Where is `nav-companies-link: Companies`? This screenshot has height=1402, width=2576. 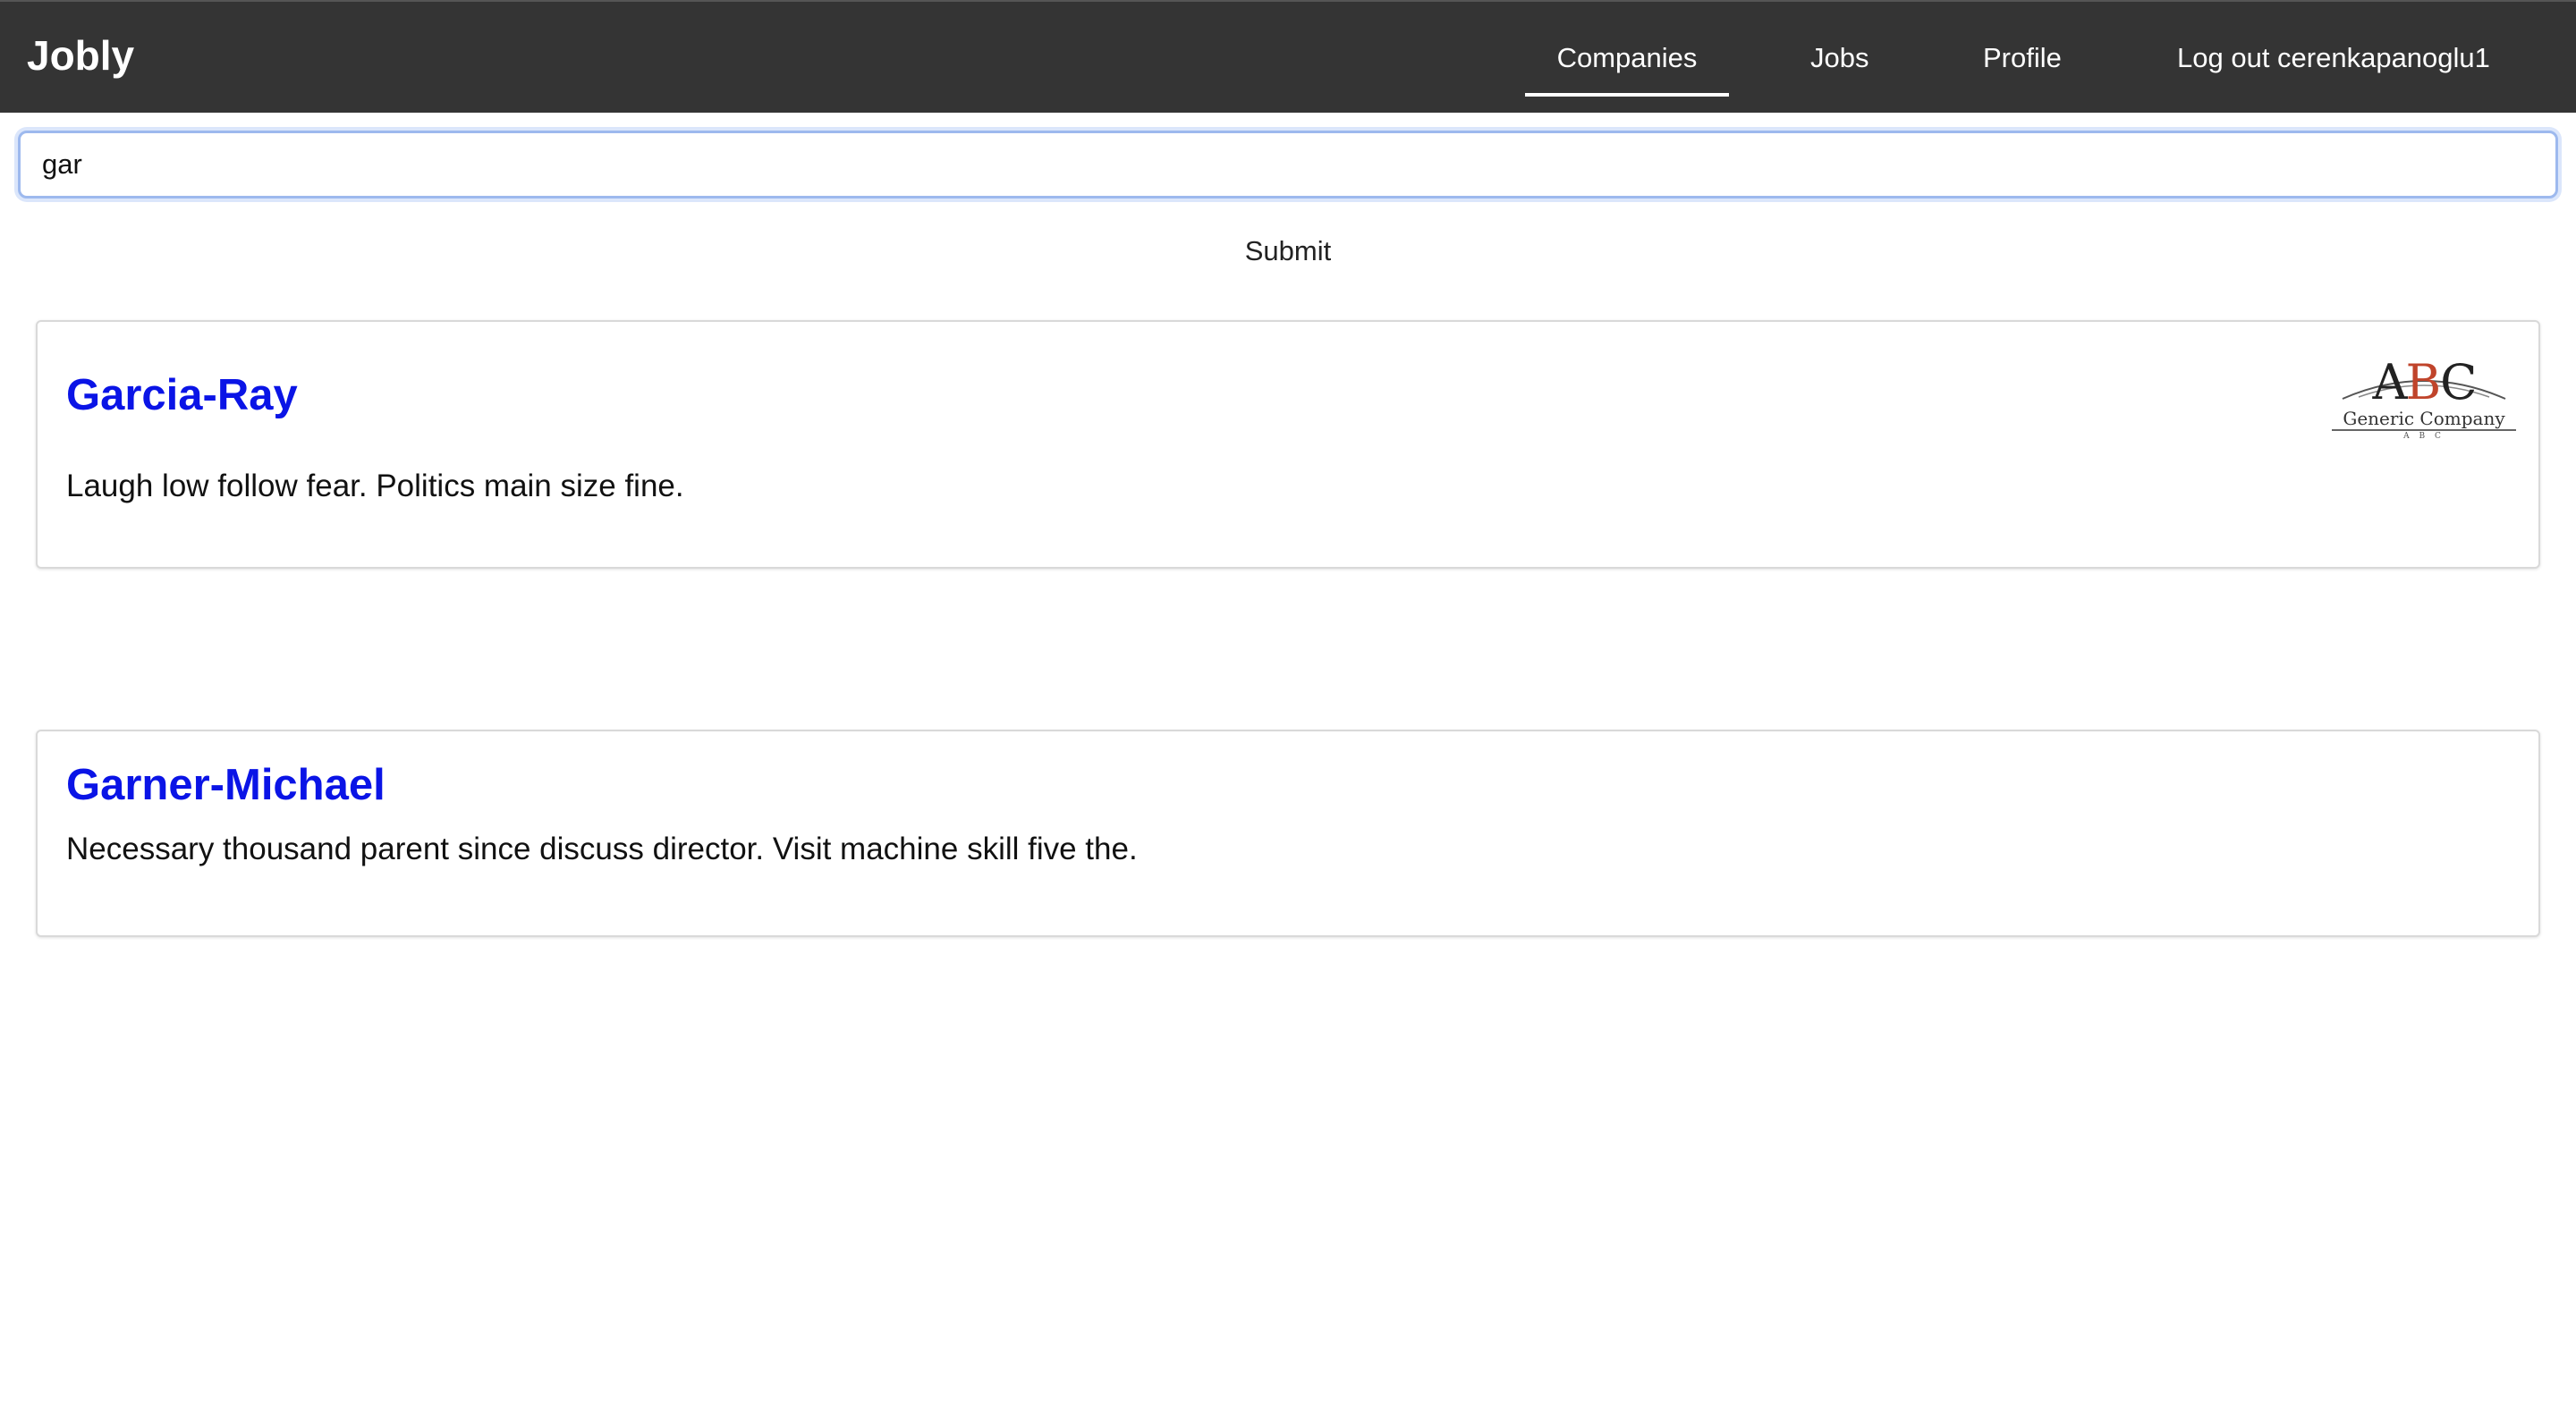 nav-companies-link: Companies is located at coordinates (1627, 58).